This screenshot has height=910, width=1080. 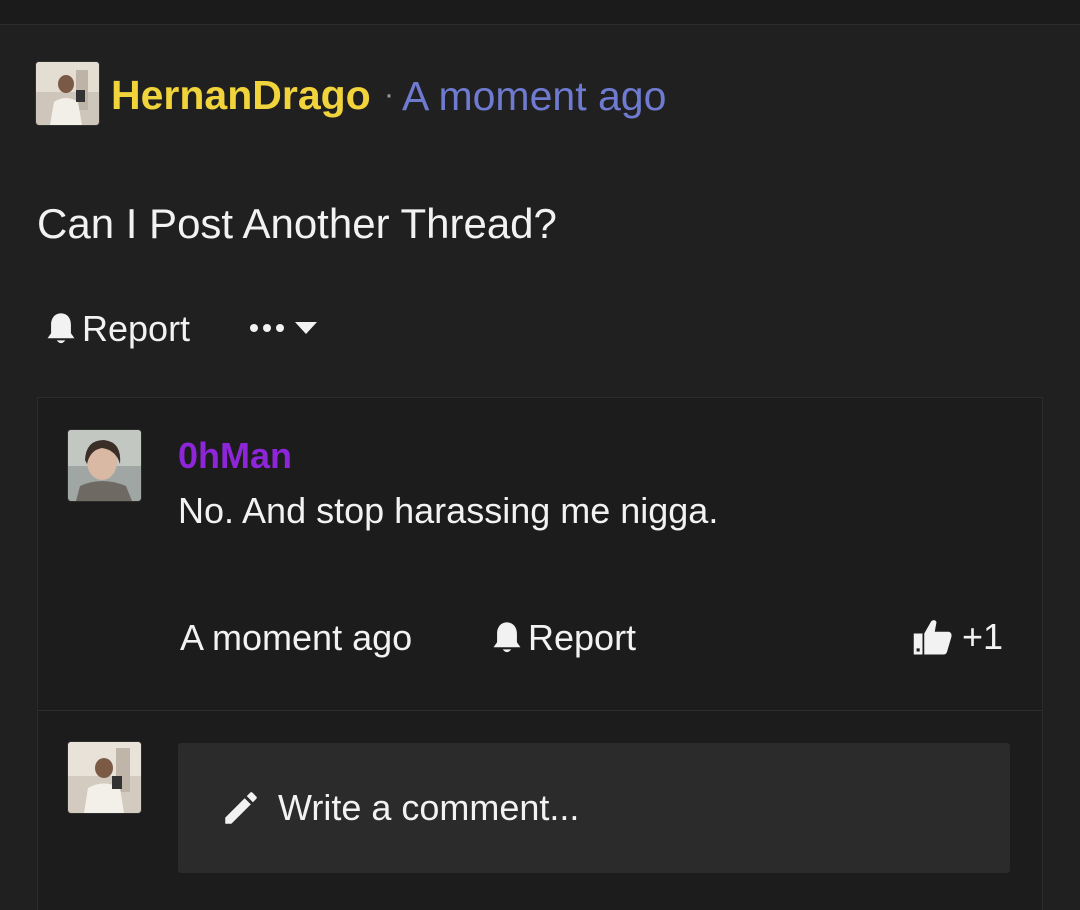 What do you see at coordinates (241, 95) in the screenshot?
I see `post-author-name: HernanDrago` at bounding box center [241, 95].